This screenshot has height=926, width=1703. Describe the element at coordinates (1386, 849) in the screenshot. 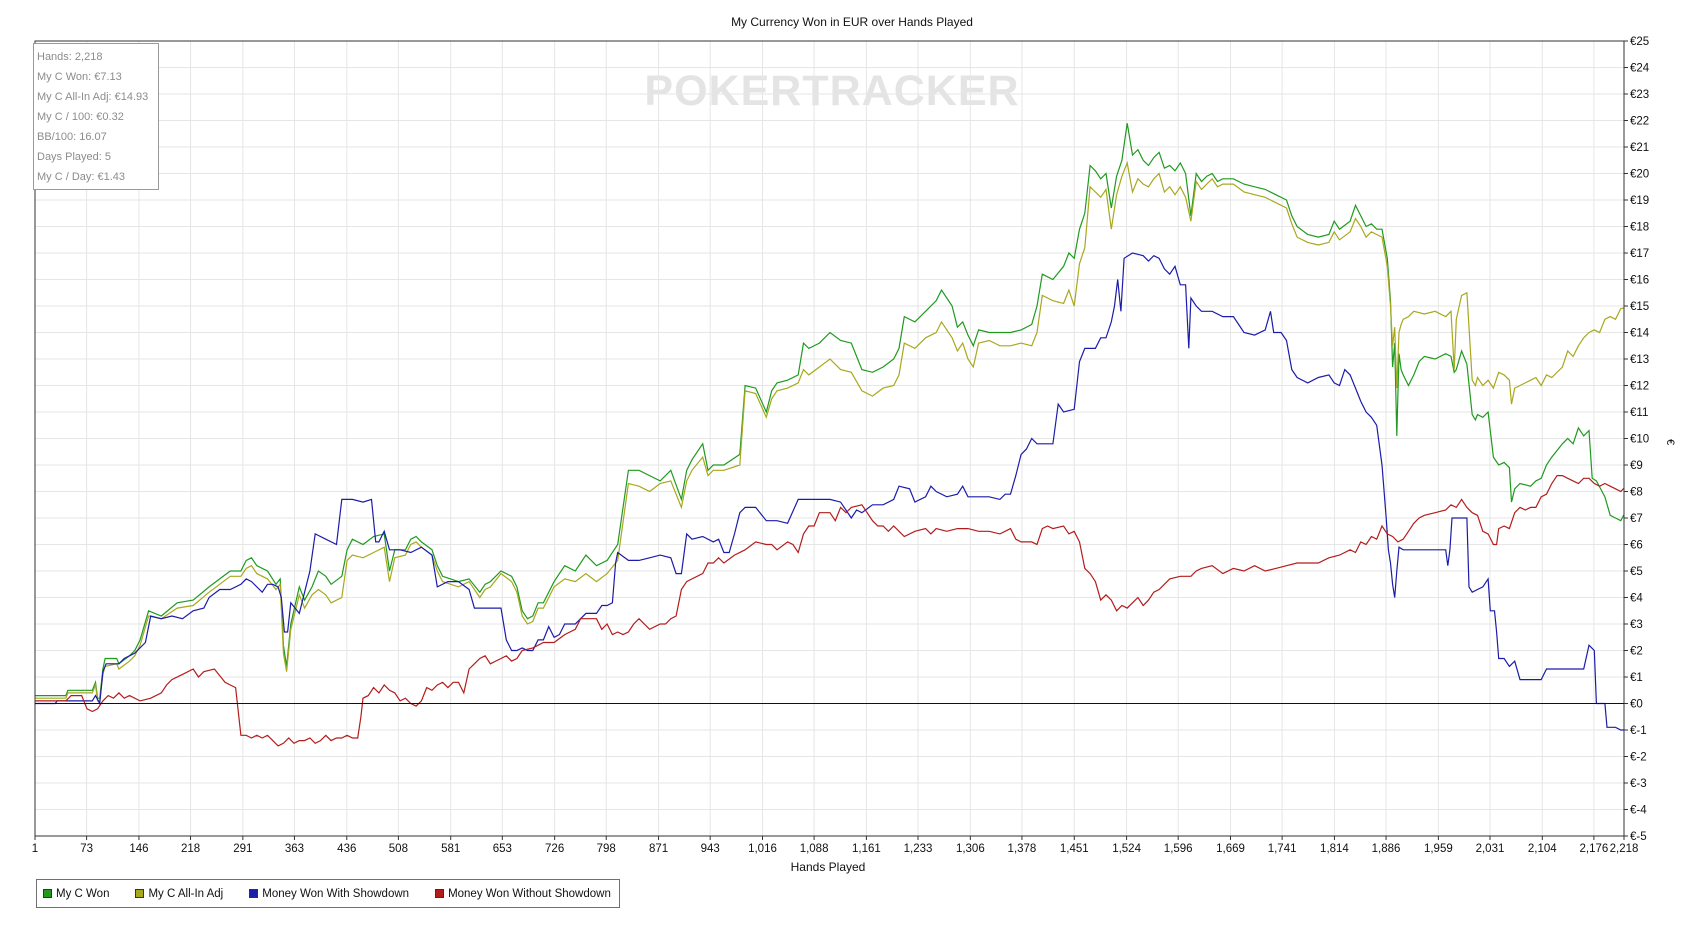

I see `x-tick-label: 1,886` at that location.